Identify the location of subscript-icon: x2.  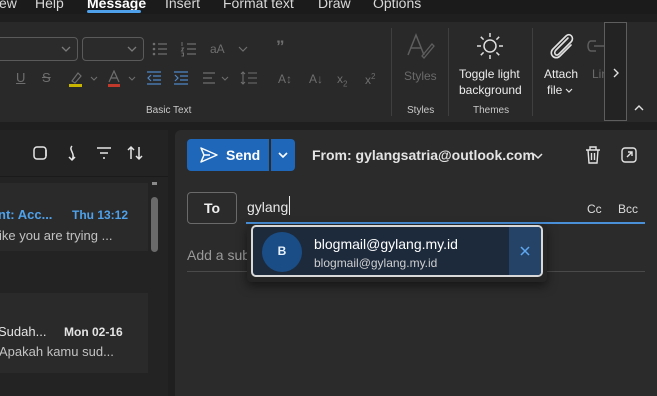
(342, 81).